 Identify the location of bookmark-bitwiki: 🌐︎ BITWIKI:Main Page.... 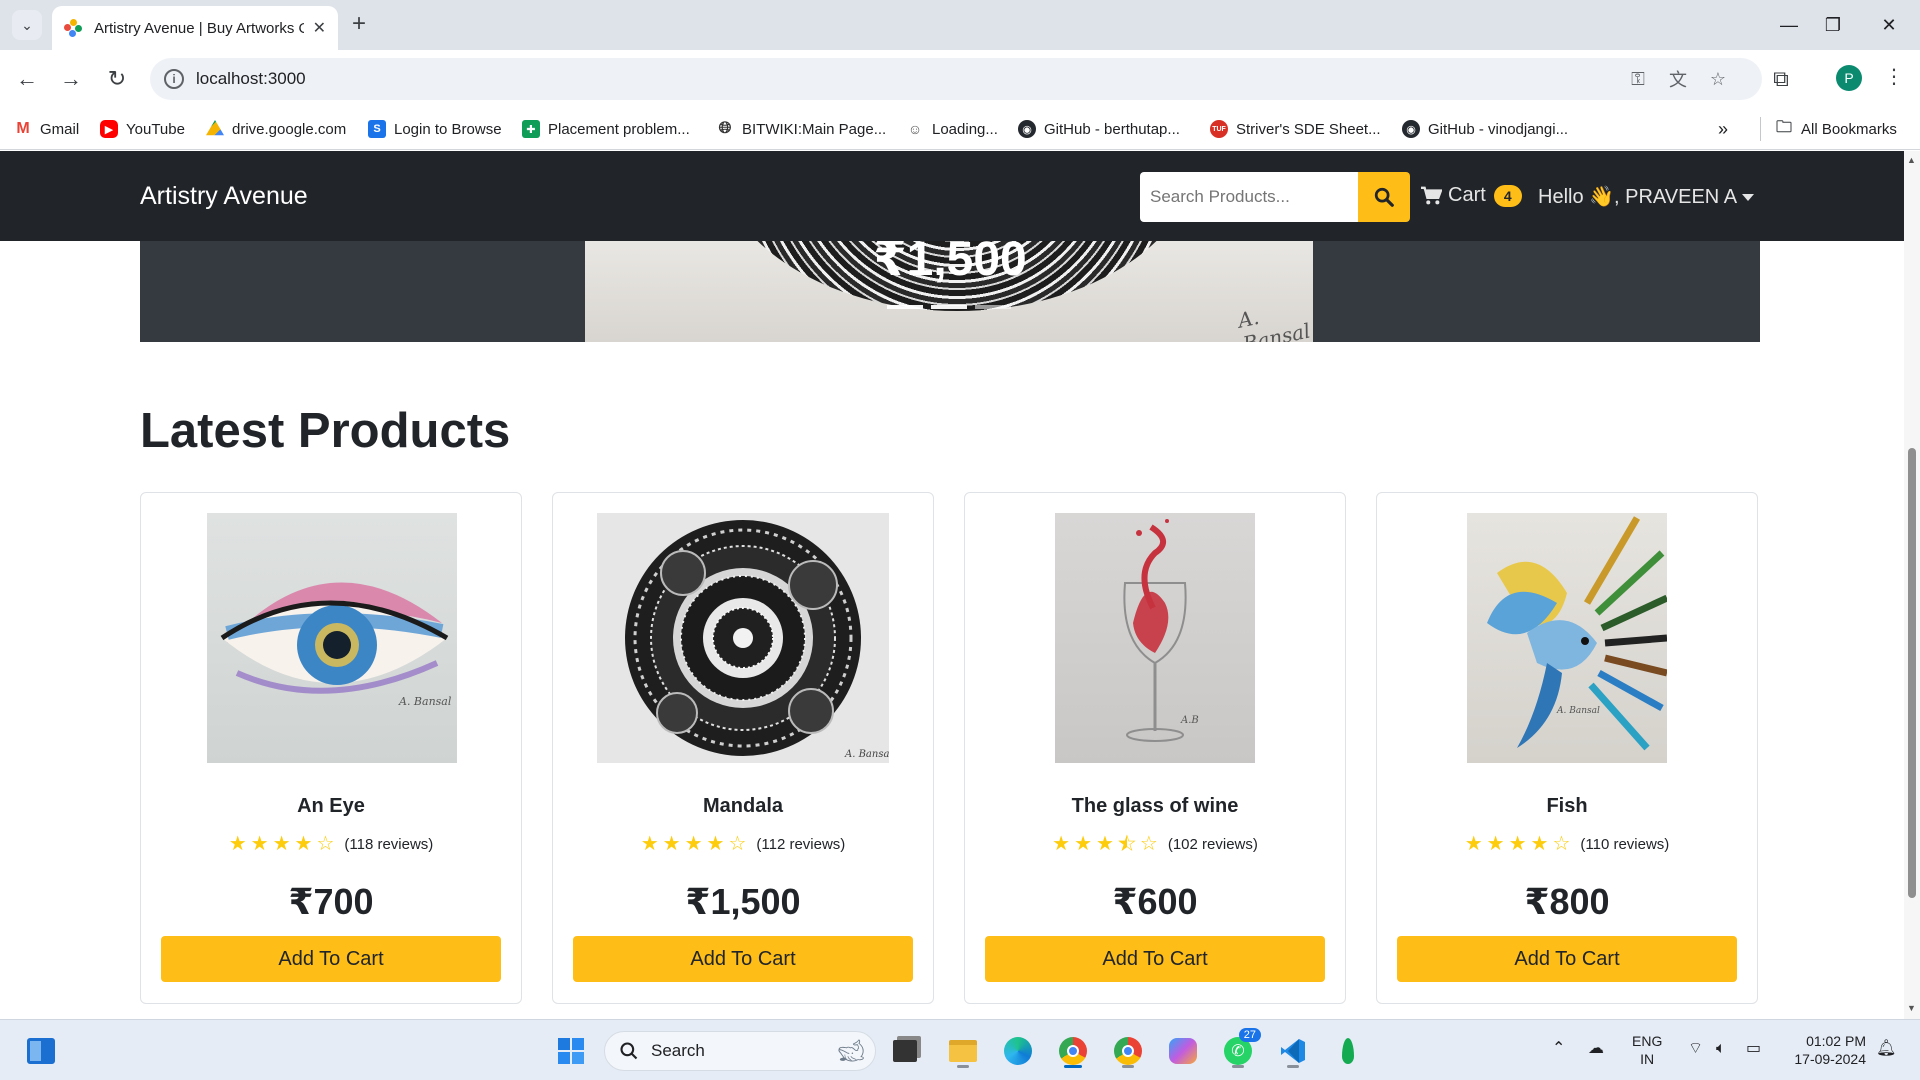
(801, 129).